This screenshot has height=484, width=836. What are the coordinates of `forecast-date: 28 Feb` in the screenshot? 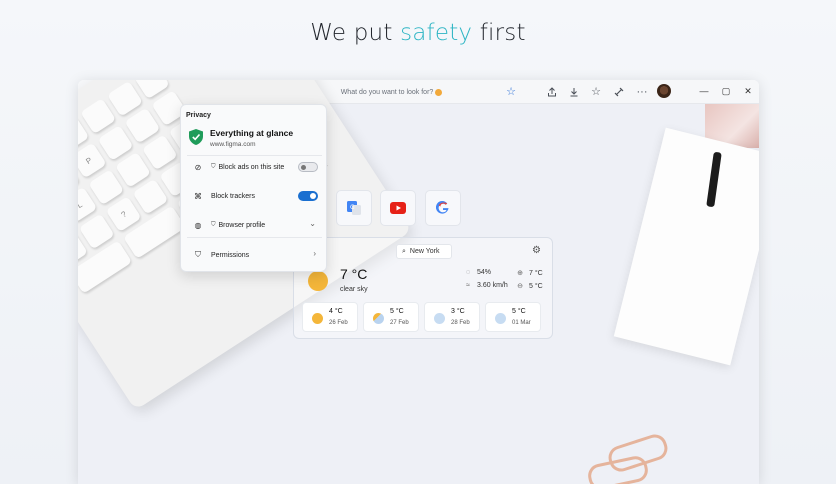 It's located at (460, 323).